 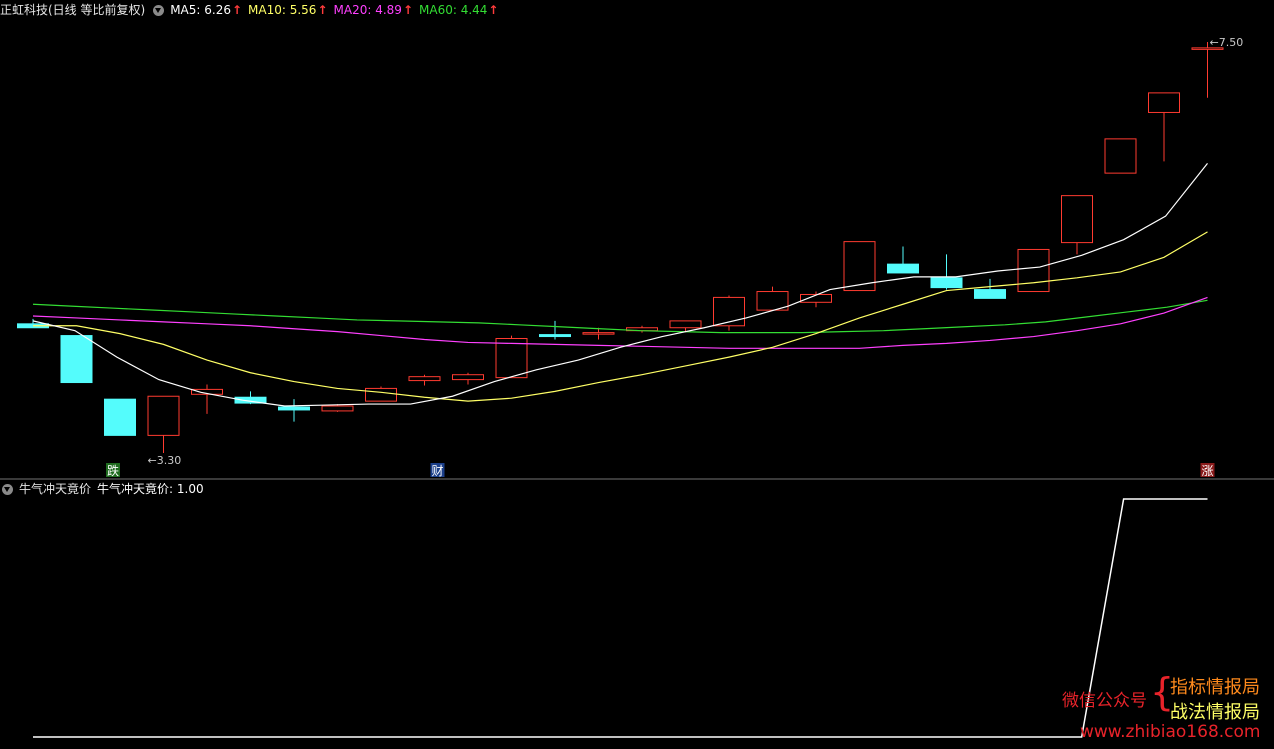 What do you see at coordinates (1170, 732) in the screenshot?
I see `watermark-site: www.zhibiao168.com` at bounding box center [1170, 732].